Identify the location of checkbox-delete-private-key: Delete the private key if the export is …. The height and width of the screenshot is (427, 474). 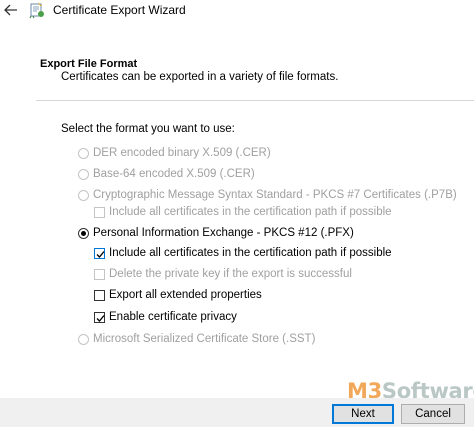
(223, 274).